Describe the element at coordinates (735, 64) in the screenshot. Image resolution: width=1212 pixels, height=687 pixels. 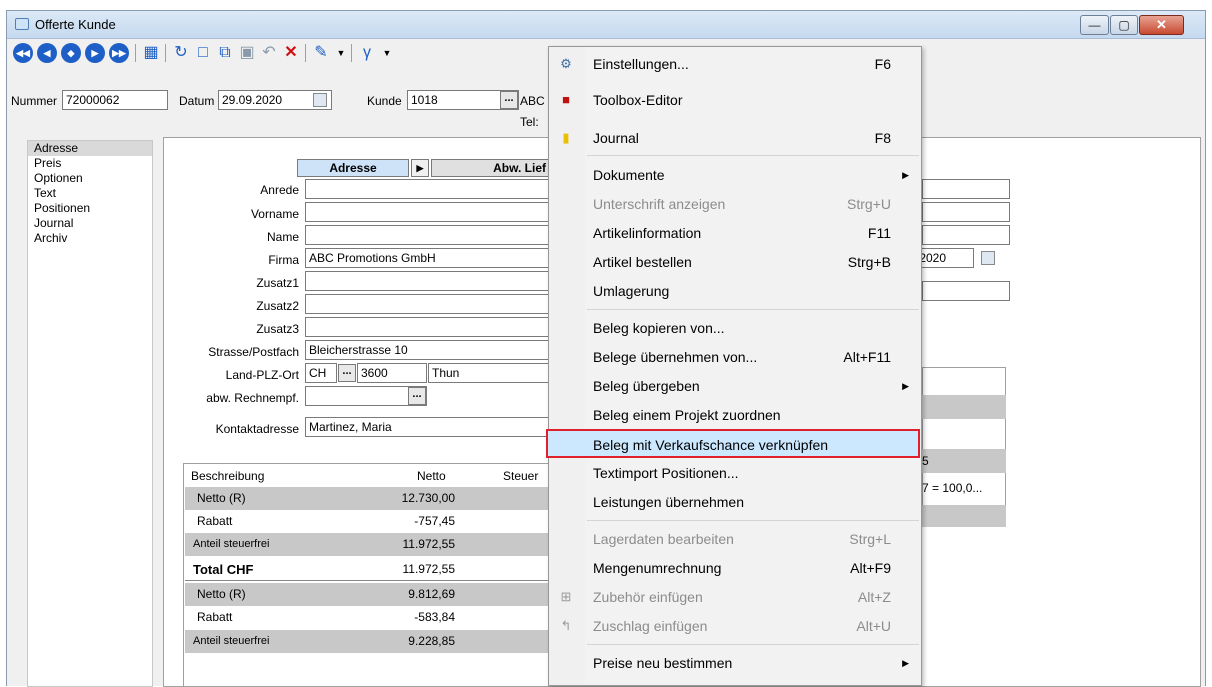
I see `menu-item-einstellungen: ⚙ Einstellungen... F6` at that location.